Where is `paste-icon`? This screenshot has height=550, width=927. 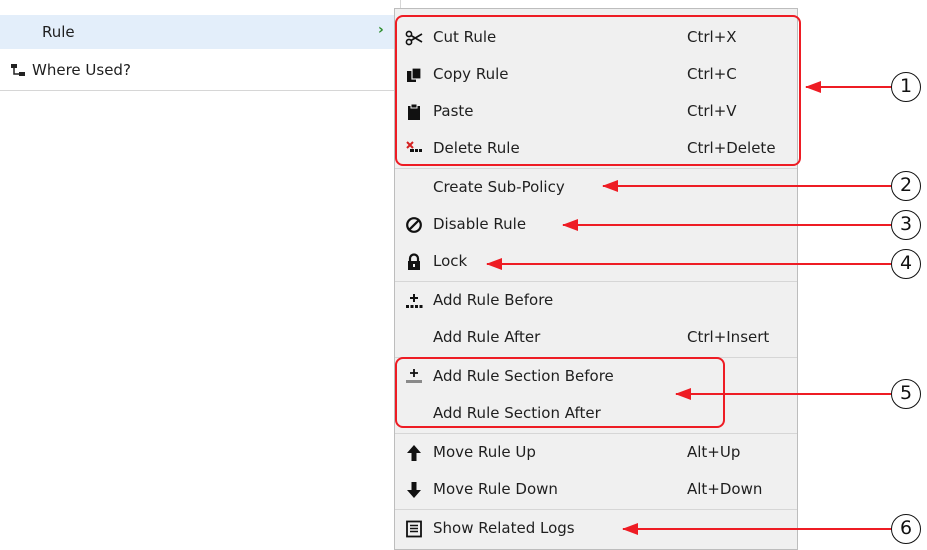 paste-icon is located at coordinates (414, 111).